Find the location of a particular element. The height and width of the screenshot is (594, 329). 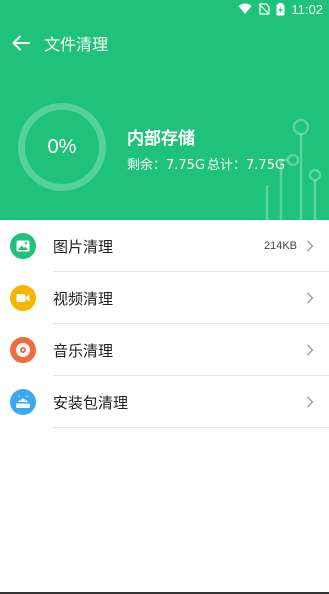

storage-total: 总计：7.75G is located at coordinates (246, 165).